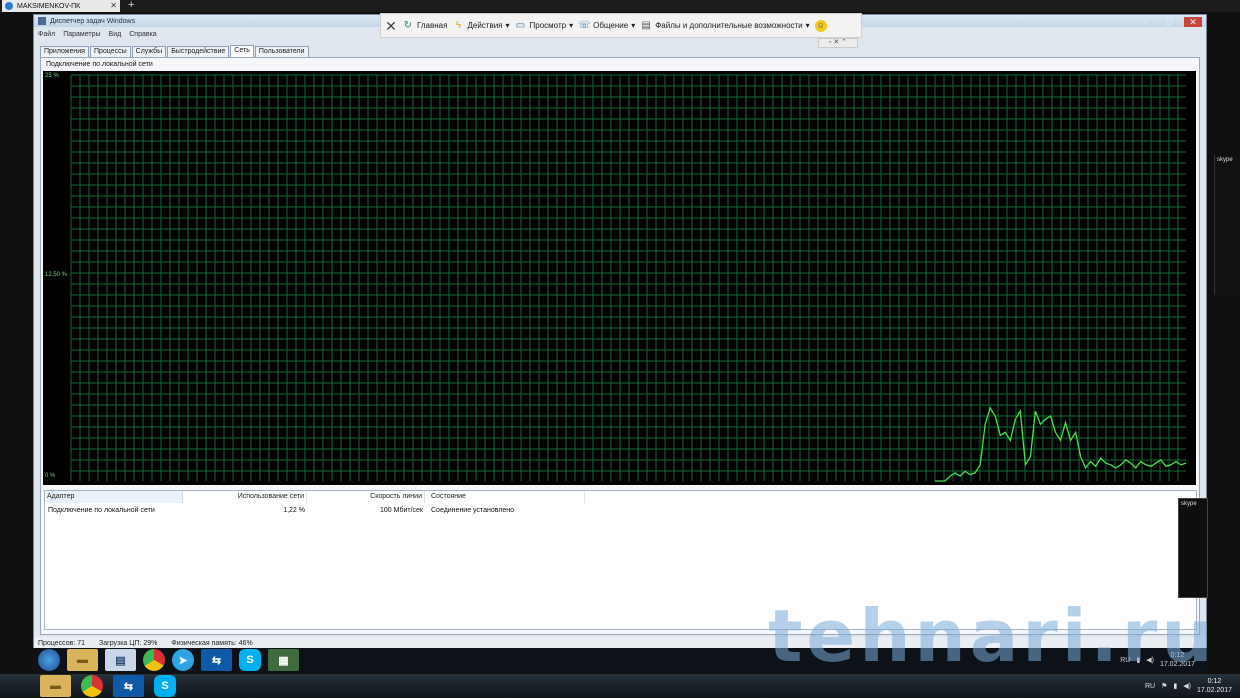 The width and height of the screenshot is (1240, 698). Describe the element at coordinates (366, 510) in the screenshot. I see `cell-speed: 100 Мбит/сек` at that location.